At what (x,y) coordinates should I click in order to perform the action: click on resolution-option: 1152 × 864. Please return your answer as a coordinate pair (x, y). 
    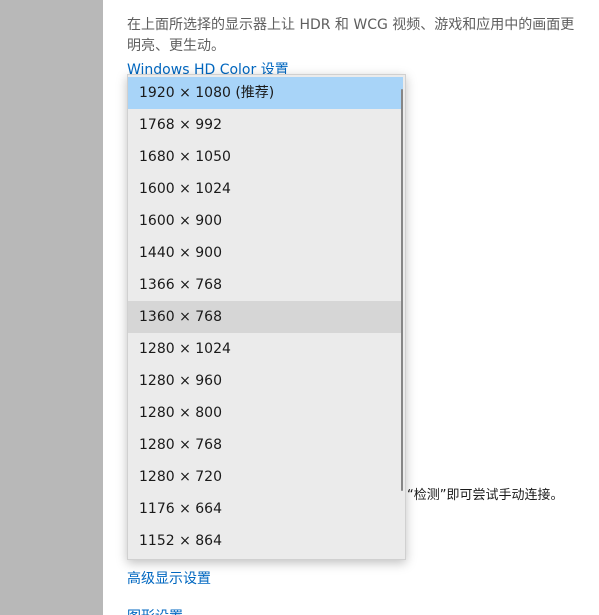
    Looking at the image, I should click on (265, 541).